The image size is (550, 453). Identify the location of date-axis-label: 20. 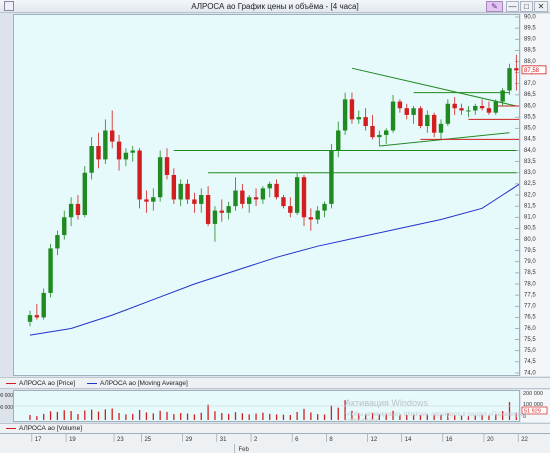
(490, 440).